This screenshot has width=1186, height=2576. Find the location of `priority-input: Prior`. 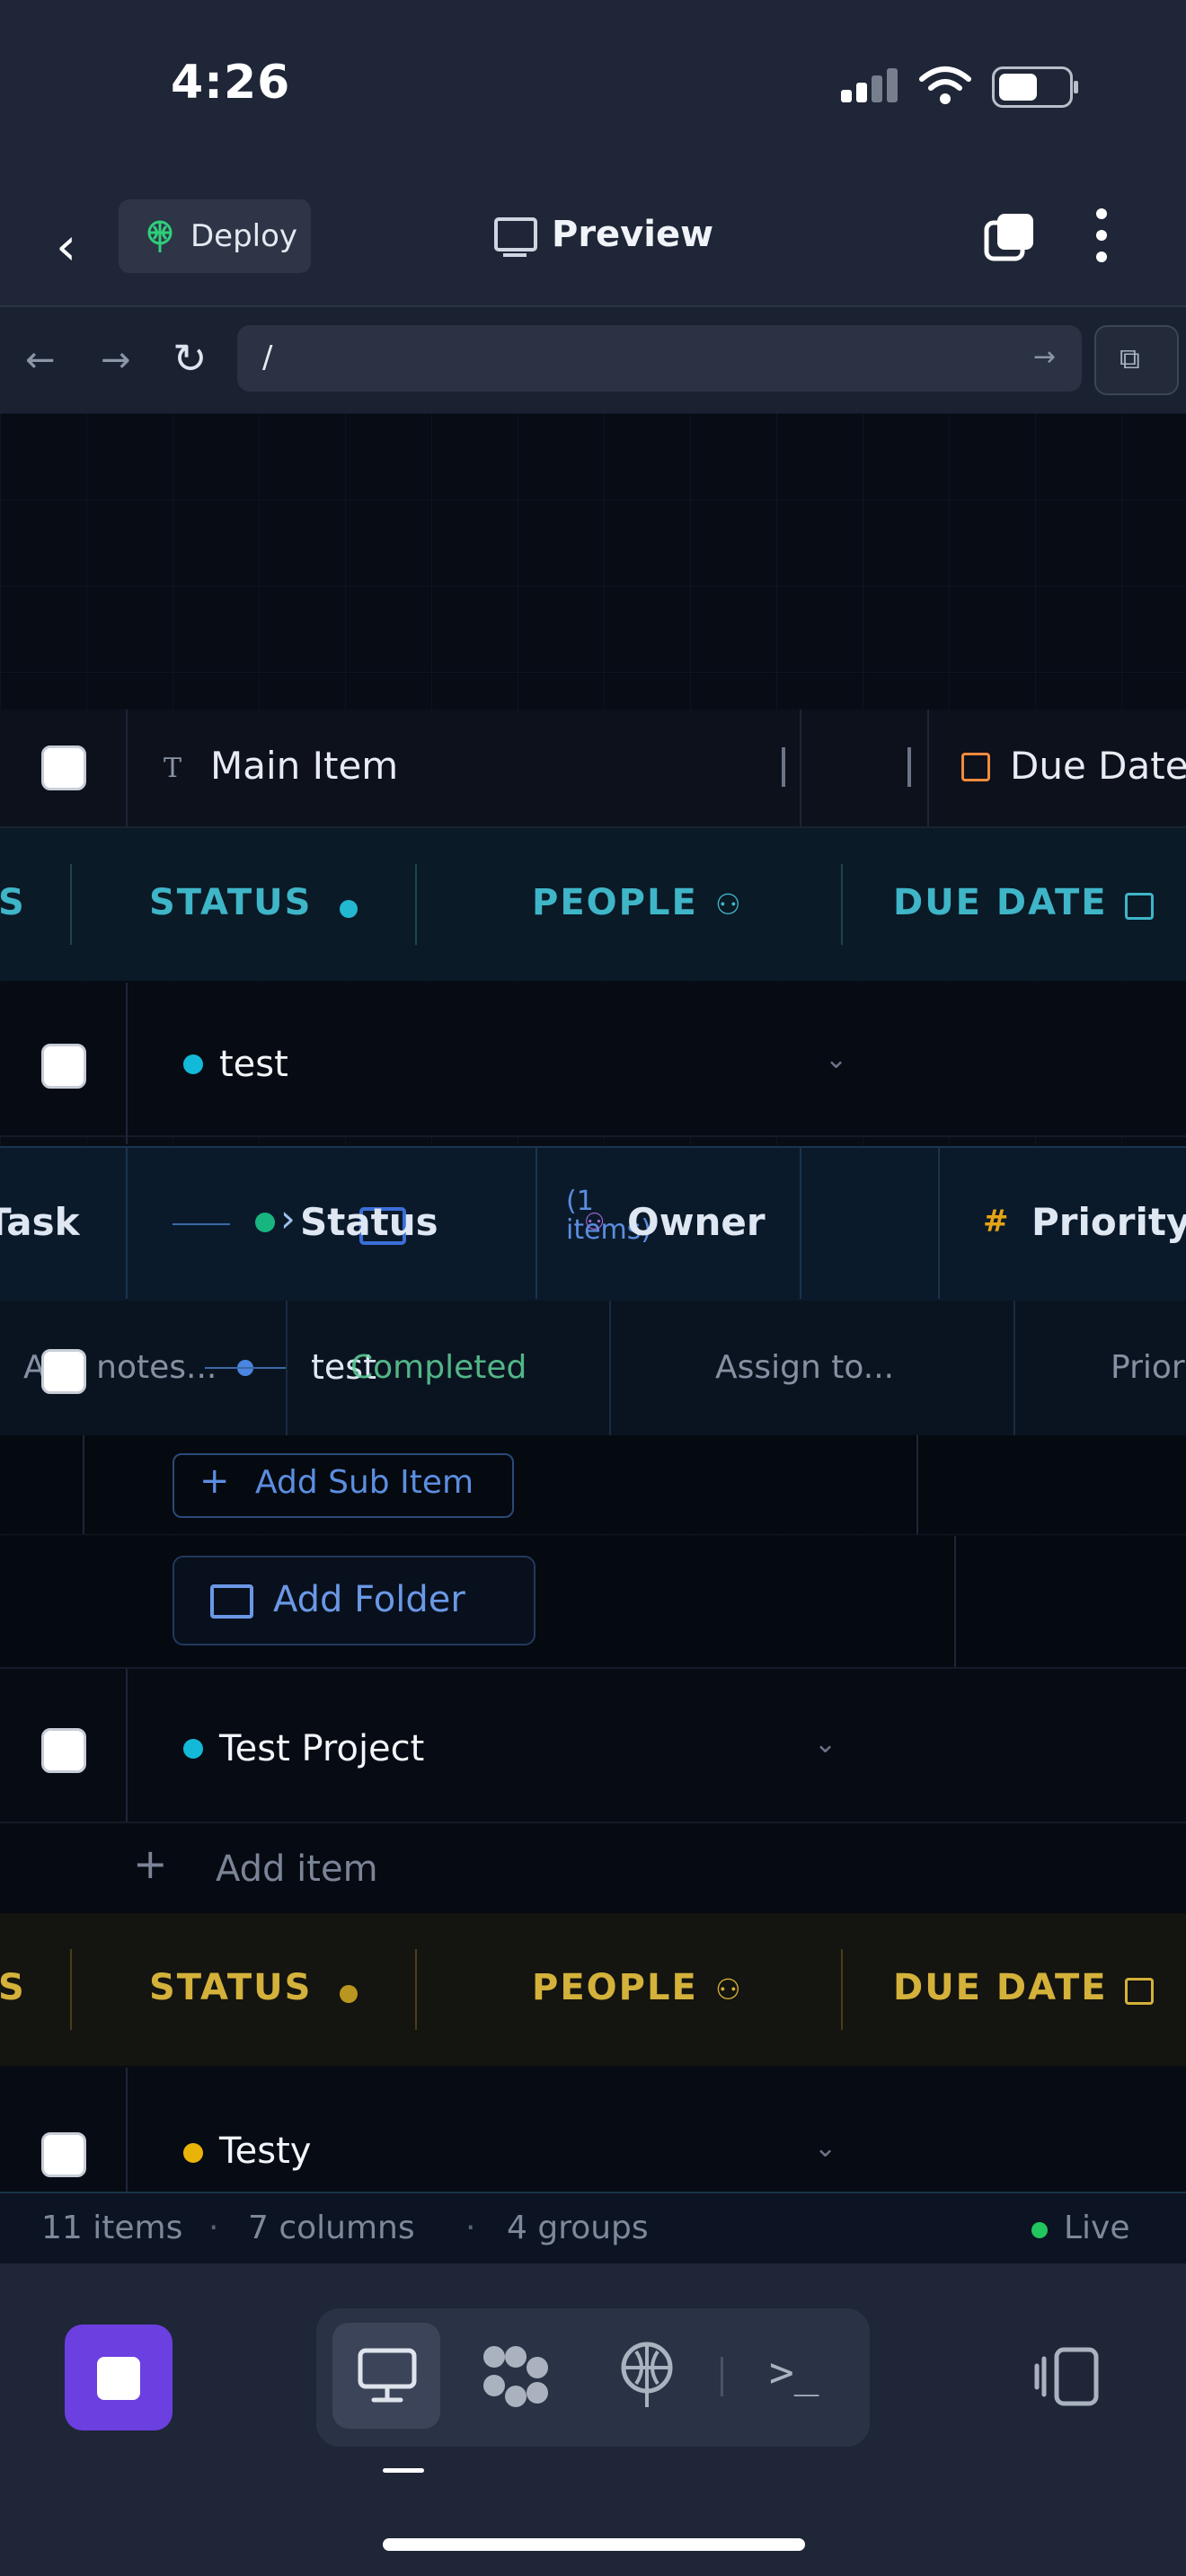

priority-input: Prior is located at coordinates (1148, 1367).